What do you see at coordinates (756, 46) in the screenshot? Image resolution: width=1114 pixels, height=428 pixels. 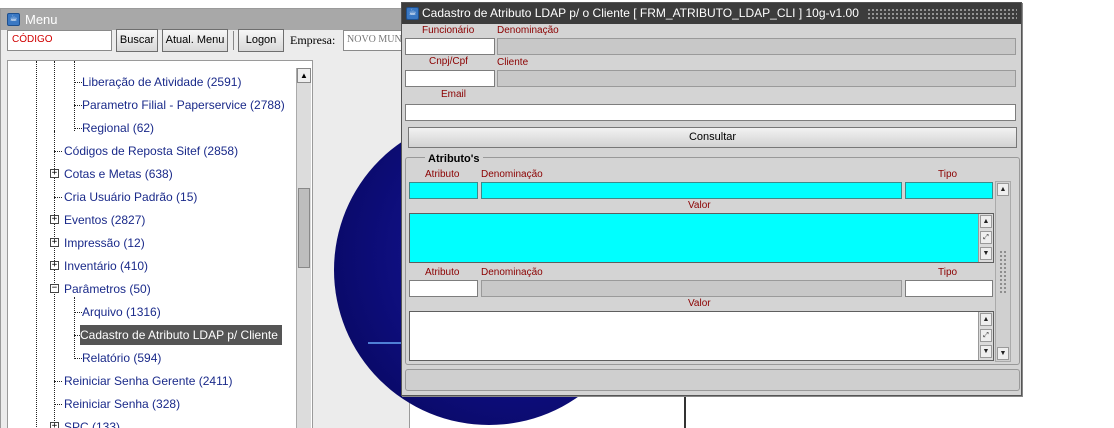 I see `funcionario-denominacao-field` at bounding box center [756, 46].